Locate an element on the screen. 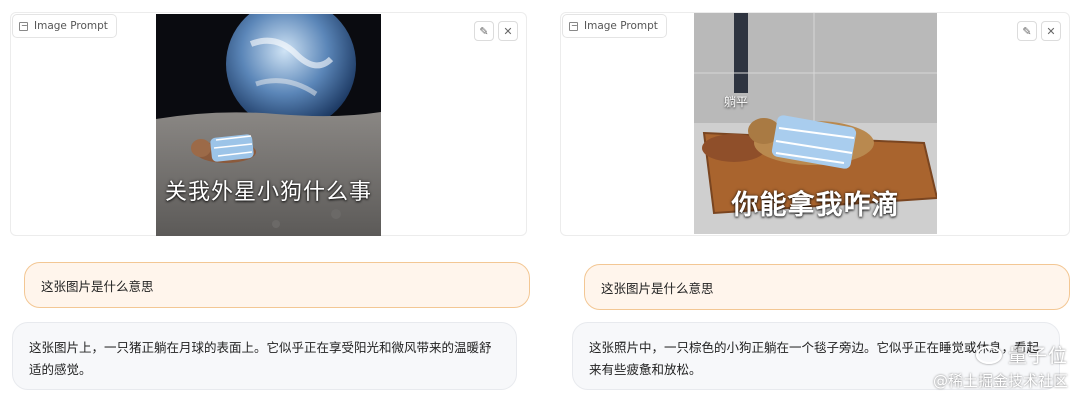  uploaded-image: 关我外星小狗什么事 is located at coordinates (268, 125).